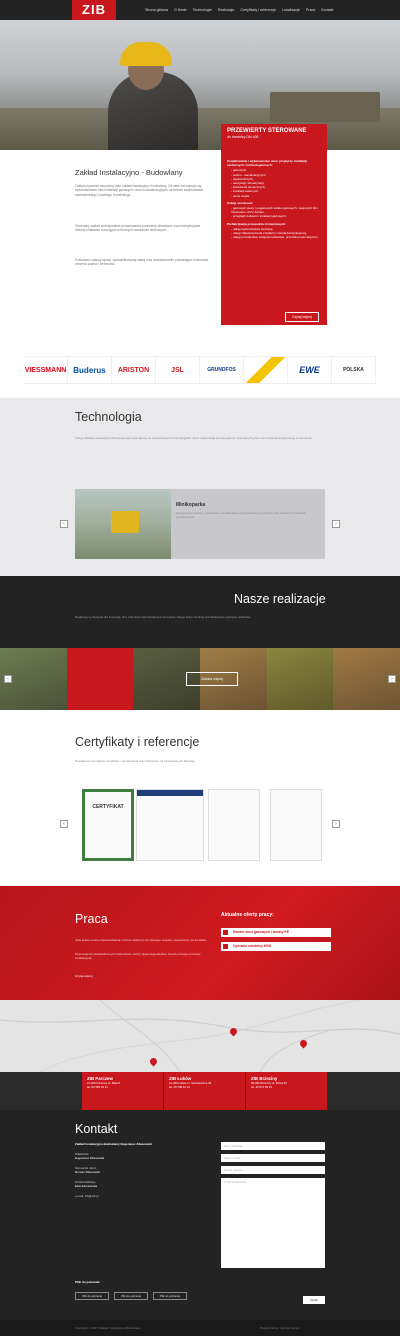  What do you see at coordinates (300, 679) in the screenshot?
I see `gallery-photo` at bounding box center [300, 679].